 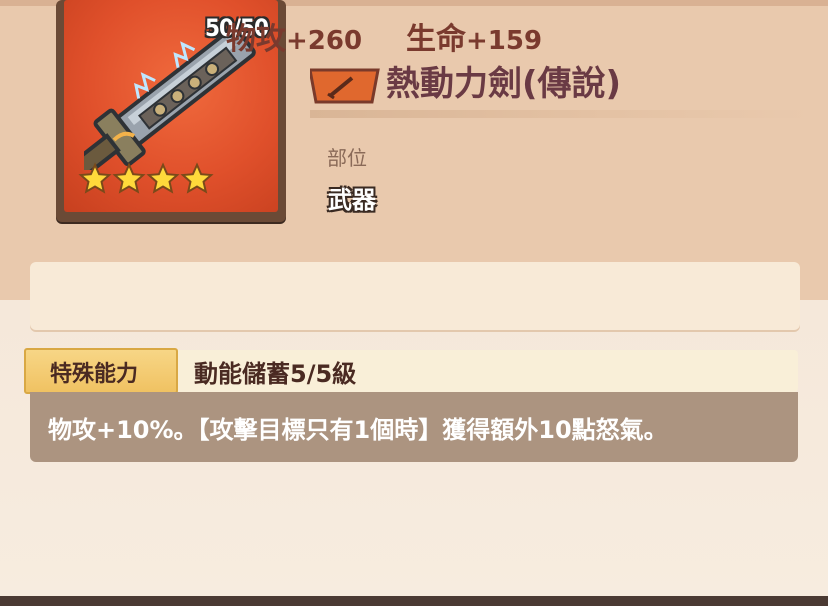 What do you see at coordinates (560, 114) in the screenshot?
I see `title-underline` at bounding box center [560, 114].